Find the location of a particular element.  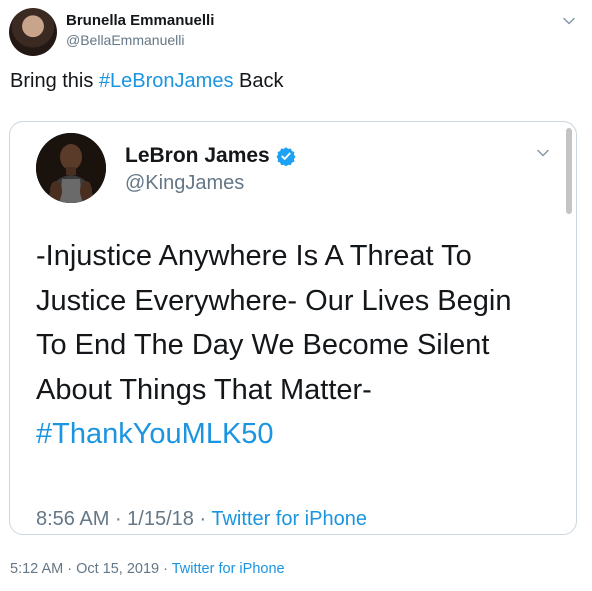

tweet-text-suffix: Back is located at coordinates (258, 81).